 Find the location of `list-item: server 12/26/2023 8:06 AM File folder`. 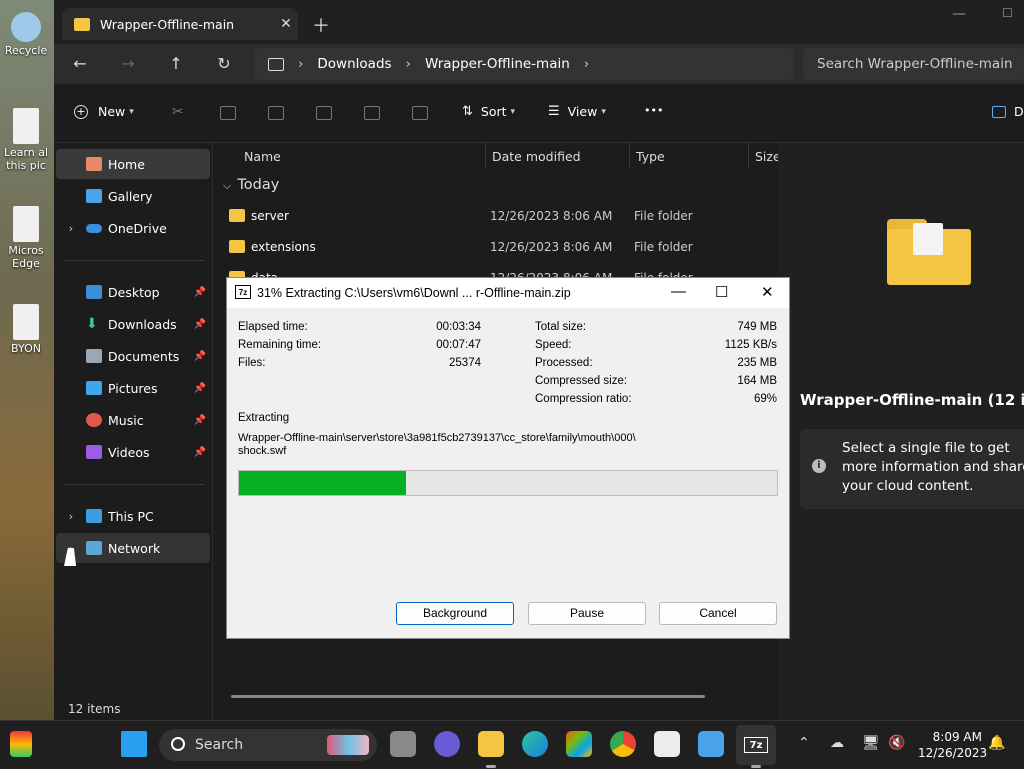

list-item: server 12/26/2023 8:06 AM File folder is located at coordinates (499, 216).